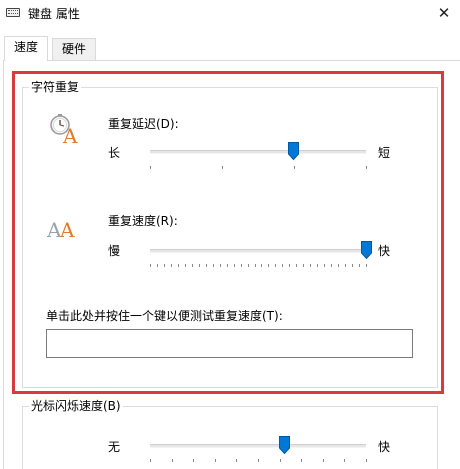 The height and width of the screenshot is (469, 460). Describe the element at coordinates (114, 447) in the screenshot. I see `blink-min-label: 无` at that location.